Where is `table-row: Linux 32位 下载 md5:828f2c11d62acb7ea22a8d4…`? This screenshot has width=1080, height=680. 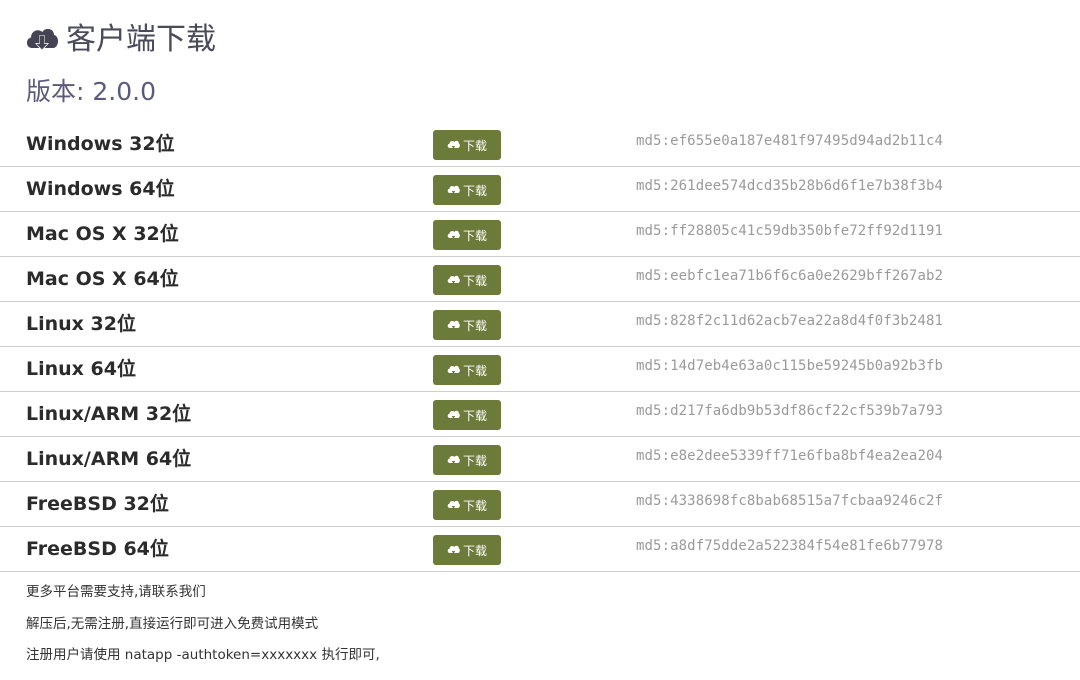 table-row: Linux 32位 下载 md5:828f2c11d62acb7ea22a8d4… is located at coordinates (540, 324).